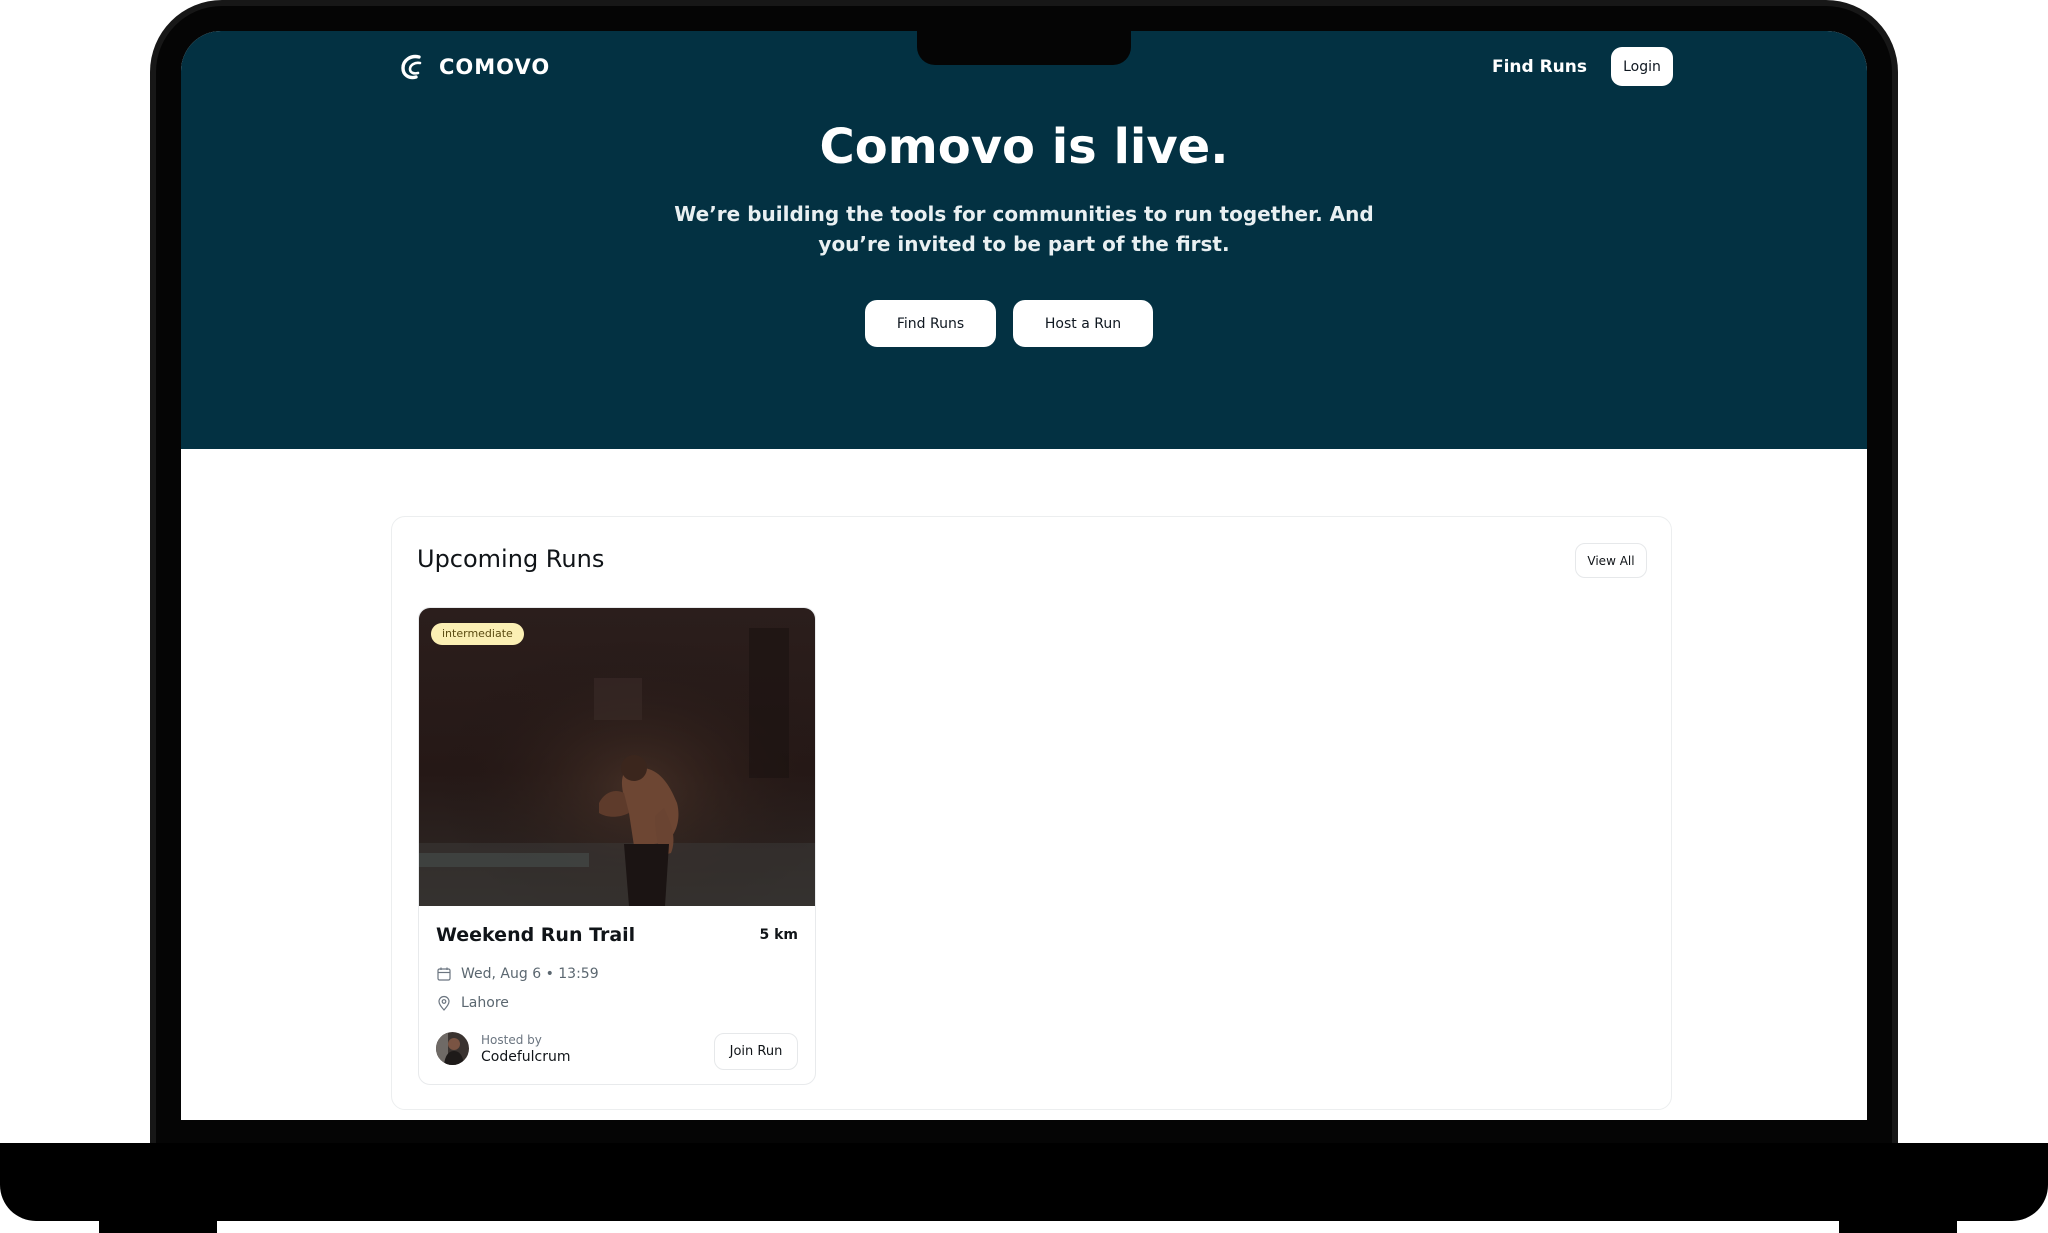  Describe the element at coordinates (536, 935) in the screenshot. I see `run-title: Weekend Run Trail` at that location.